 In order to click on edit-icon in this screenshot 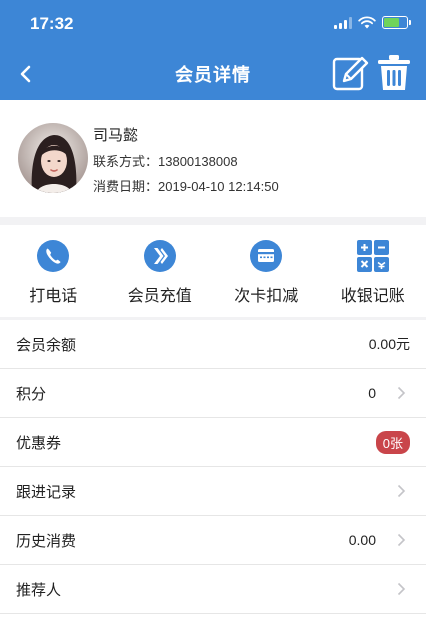, I will do `click(351, 73)`.